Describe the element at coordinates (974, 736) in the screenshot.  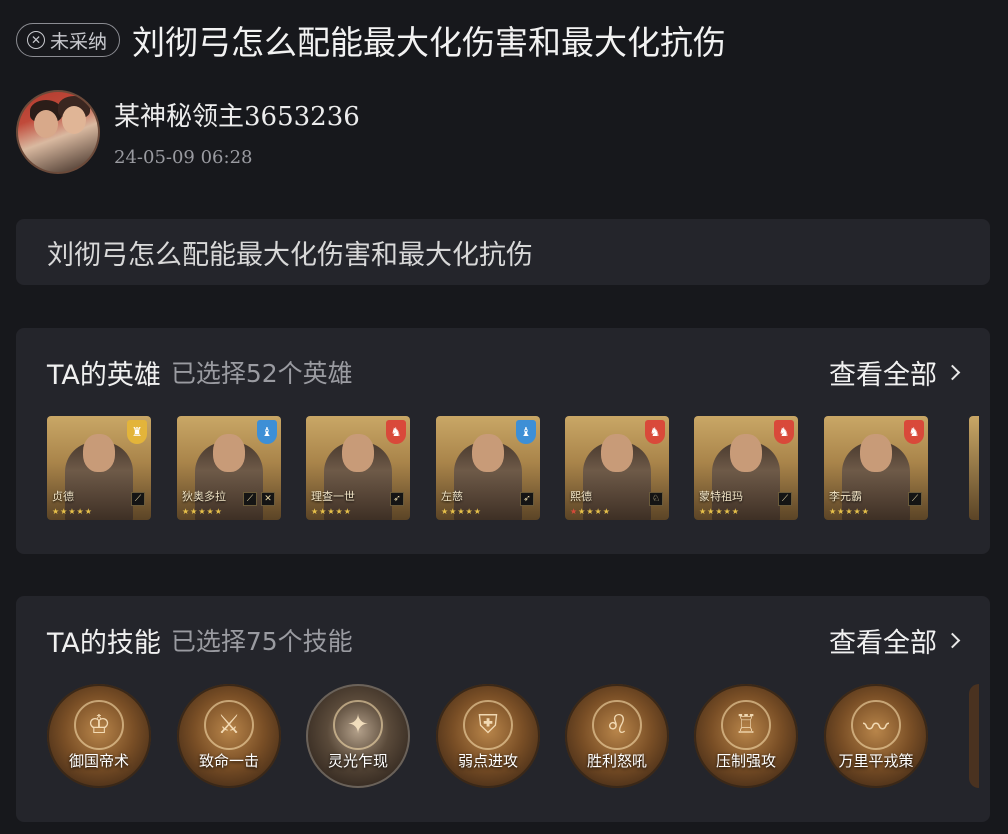
I see `skill-item-partial` at that location.